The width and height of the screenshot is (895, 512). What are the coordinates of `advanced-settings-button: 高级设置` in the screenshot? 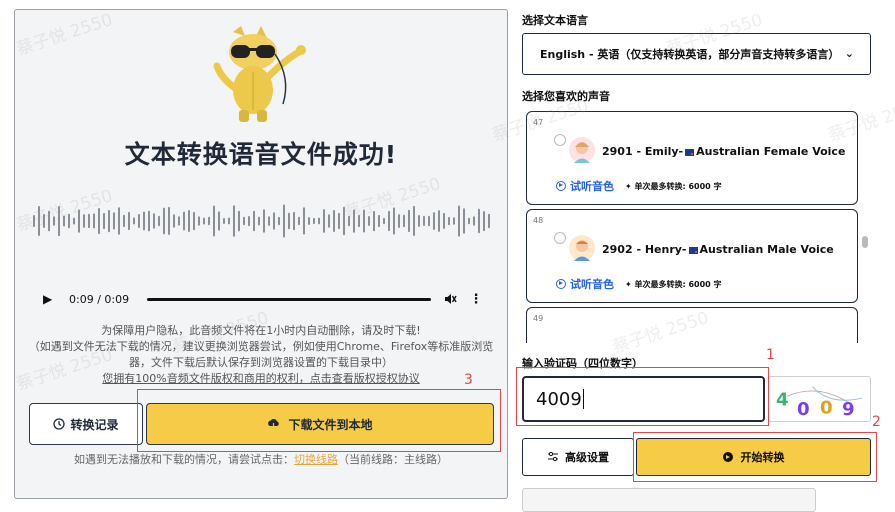 It's located at (578, 457).